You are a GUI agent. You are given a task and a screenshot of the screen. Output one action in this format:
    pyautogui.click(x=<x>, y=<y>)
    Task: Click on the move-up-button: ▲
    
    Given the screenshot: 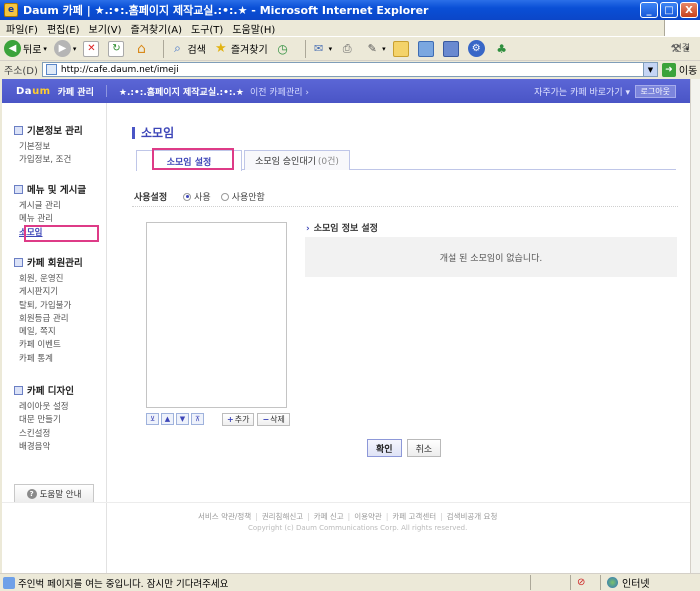 What is the action you would take?
    pyautogui.click(x=167, y=419)
    